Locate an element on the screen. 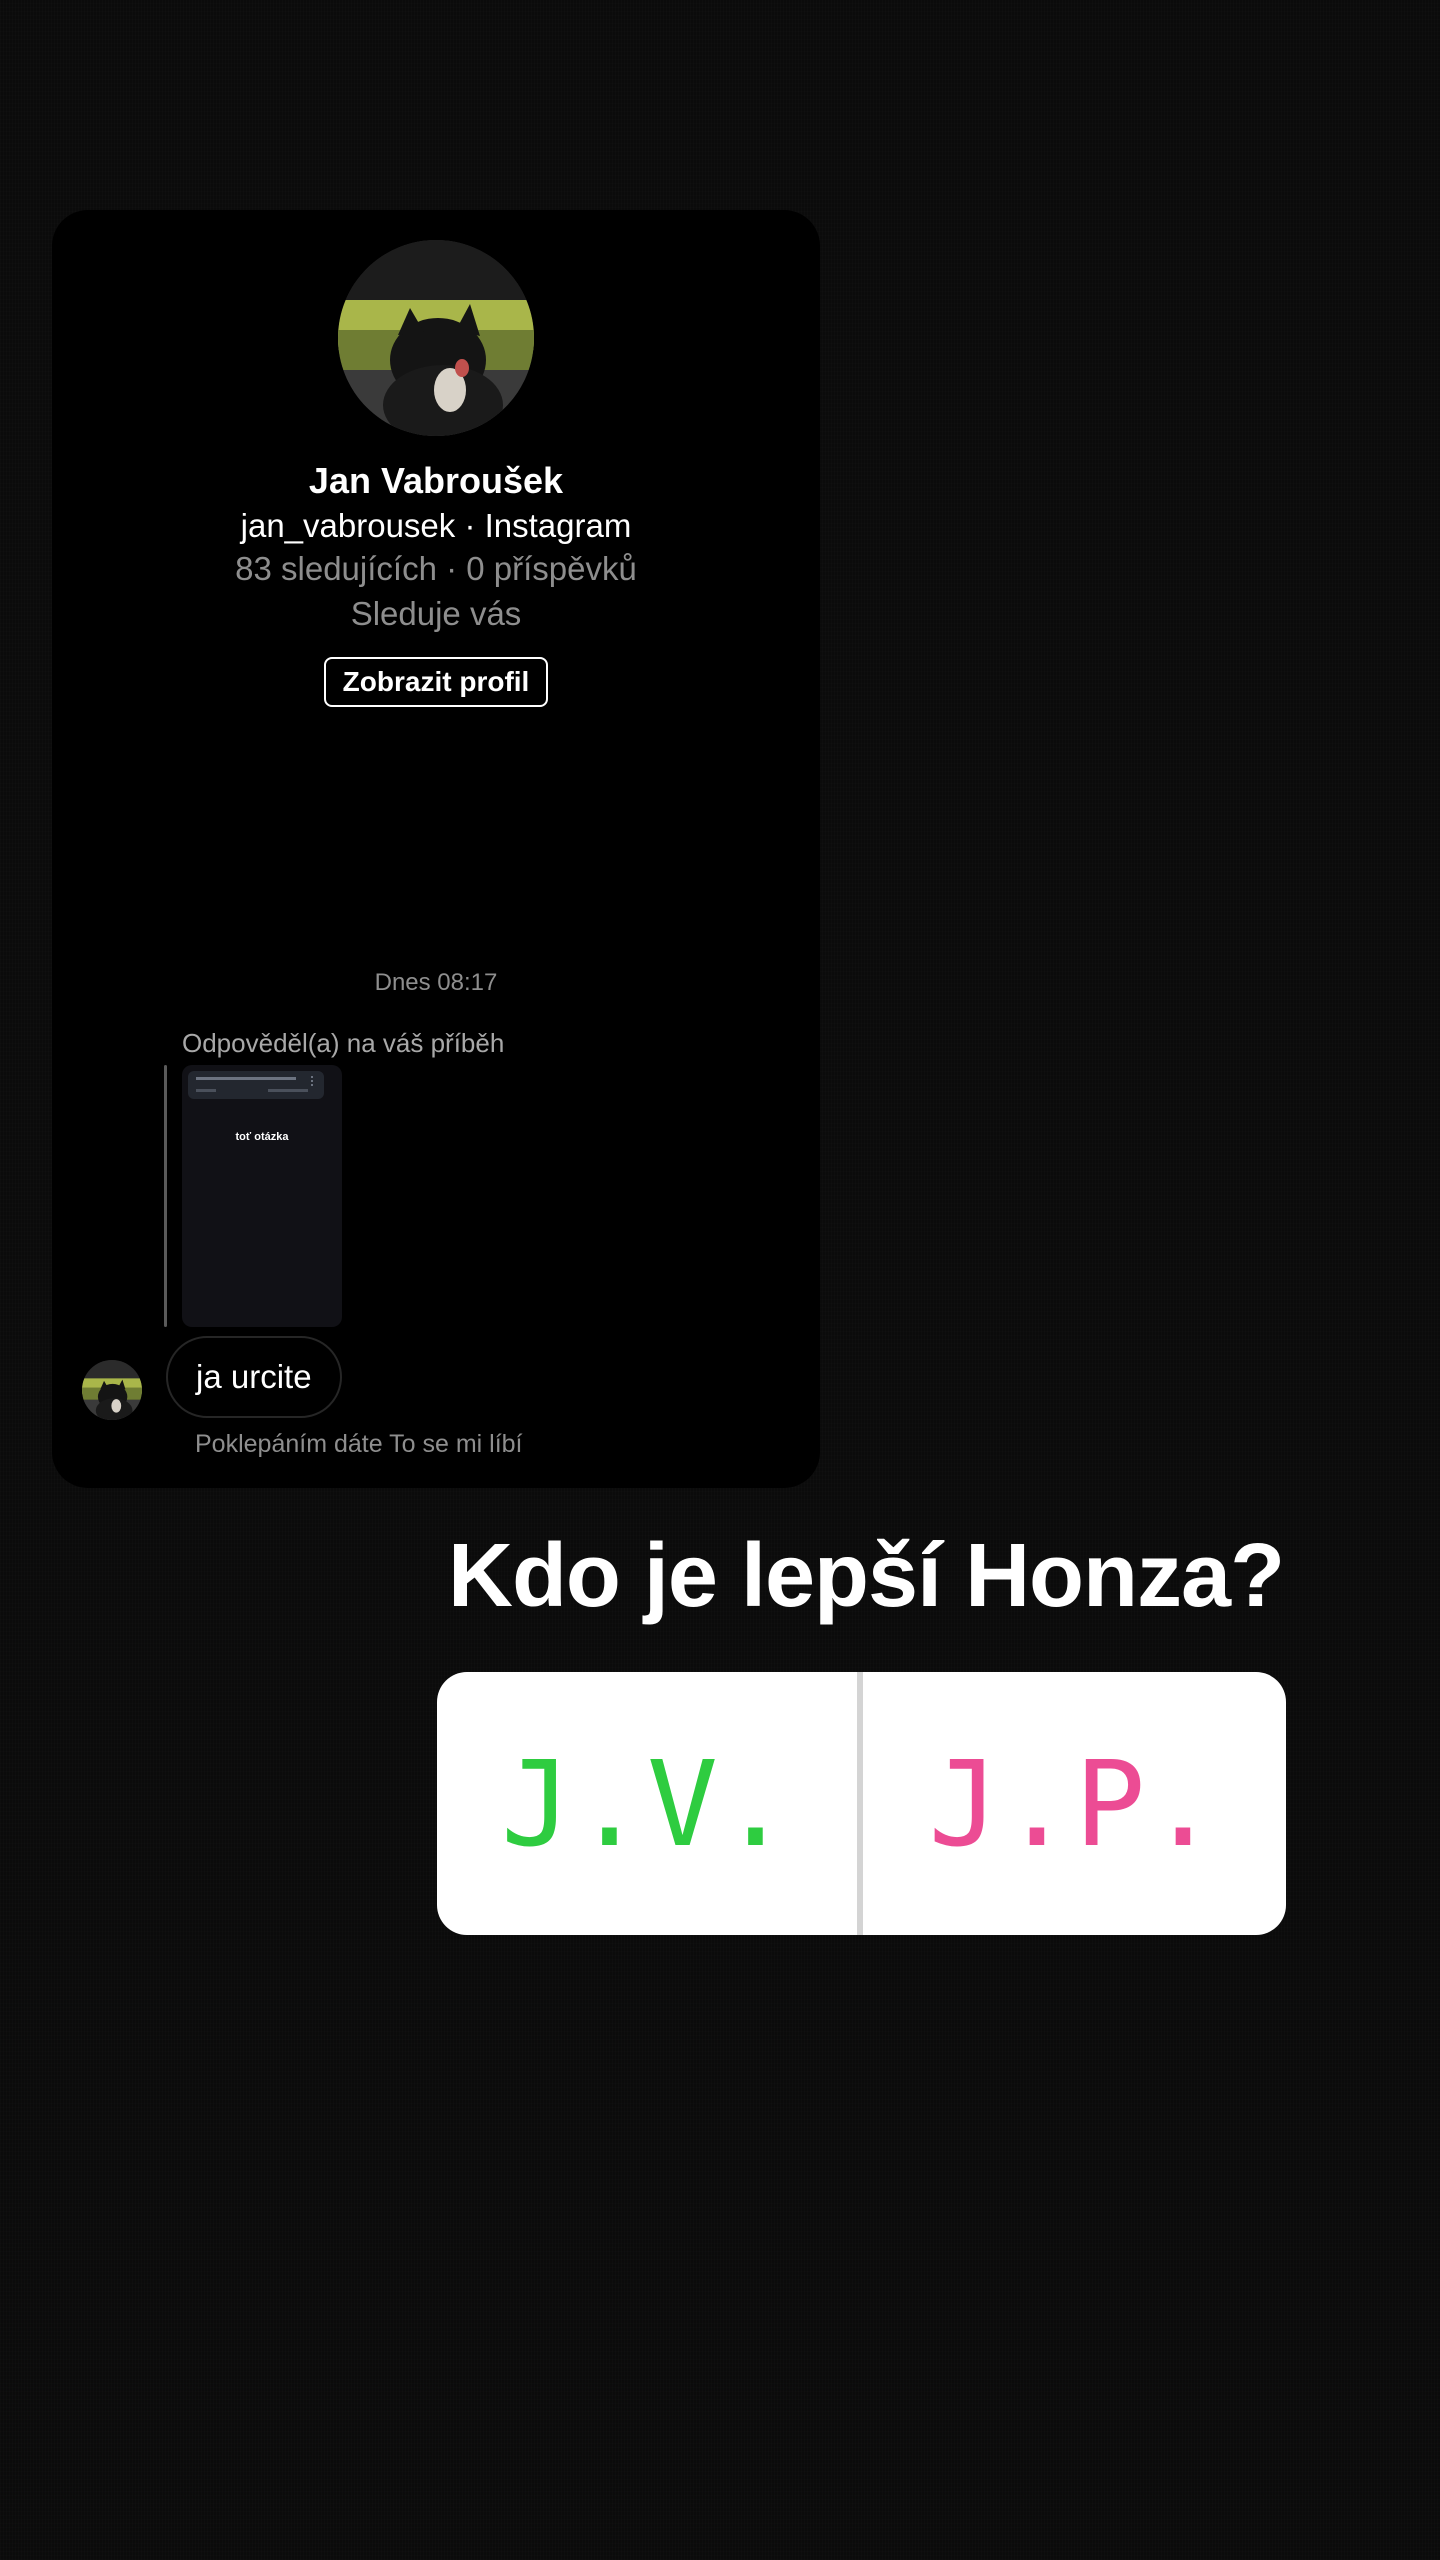 Image resolution: width=1440 pixels, height=2560 pixels. view-profile-button: Zobrazit profil is located at coordinates (436, 682).